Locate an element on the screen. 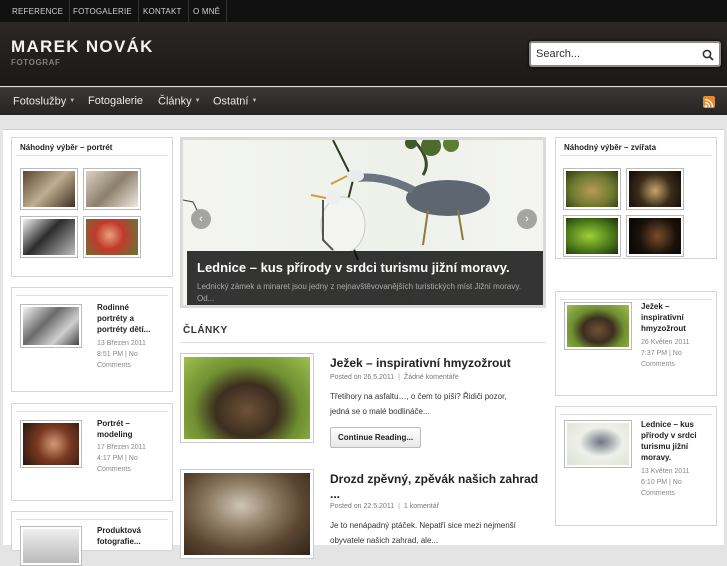  nav-label: Články is located at coordinates (175, 101).